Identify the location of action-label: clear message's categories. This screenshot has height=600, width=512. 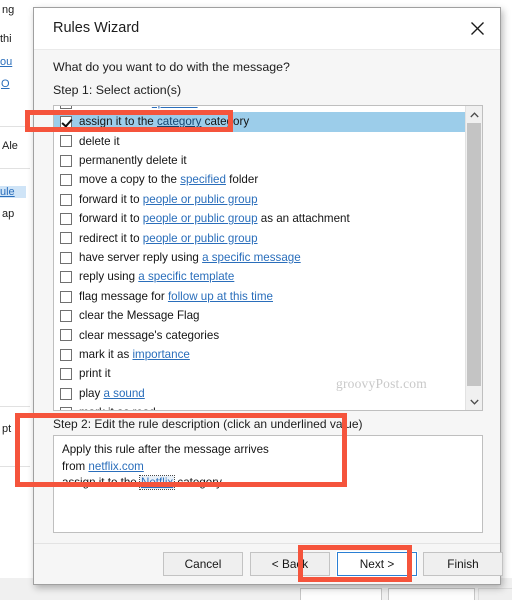
(149, 335).